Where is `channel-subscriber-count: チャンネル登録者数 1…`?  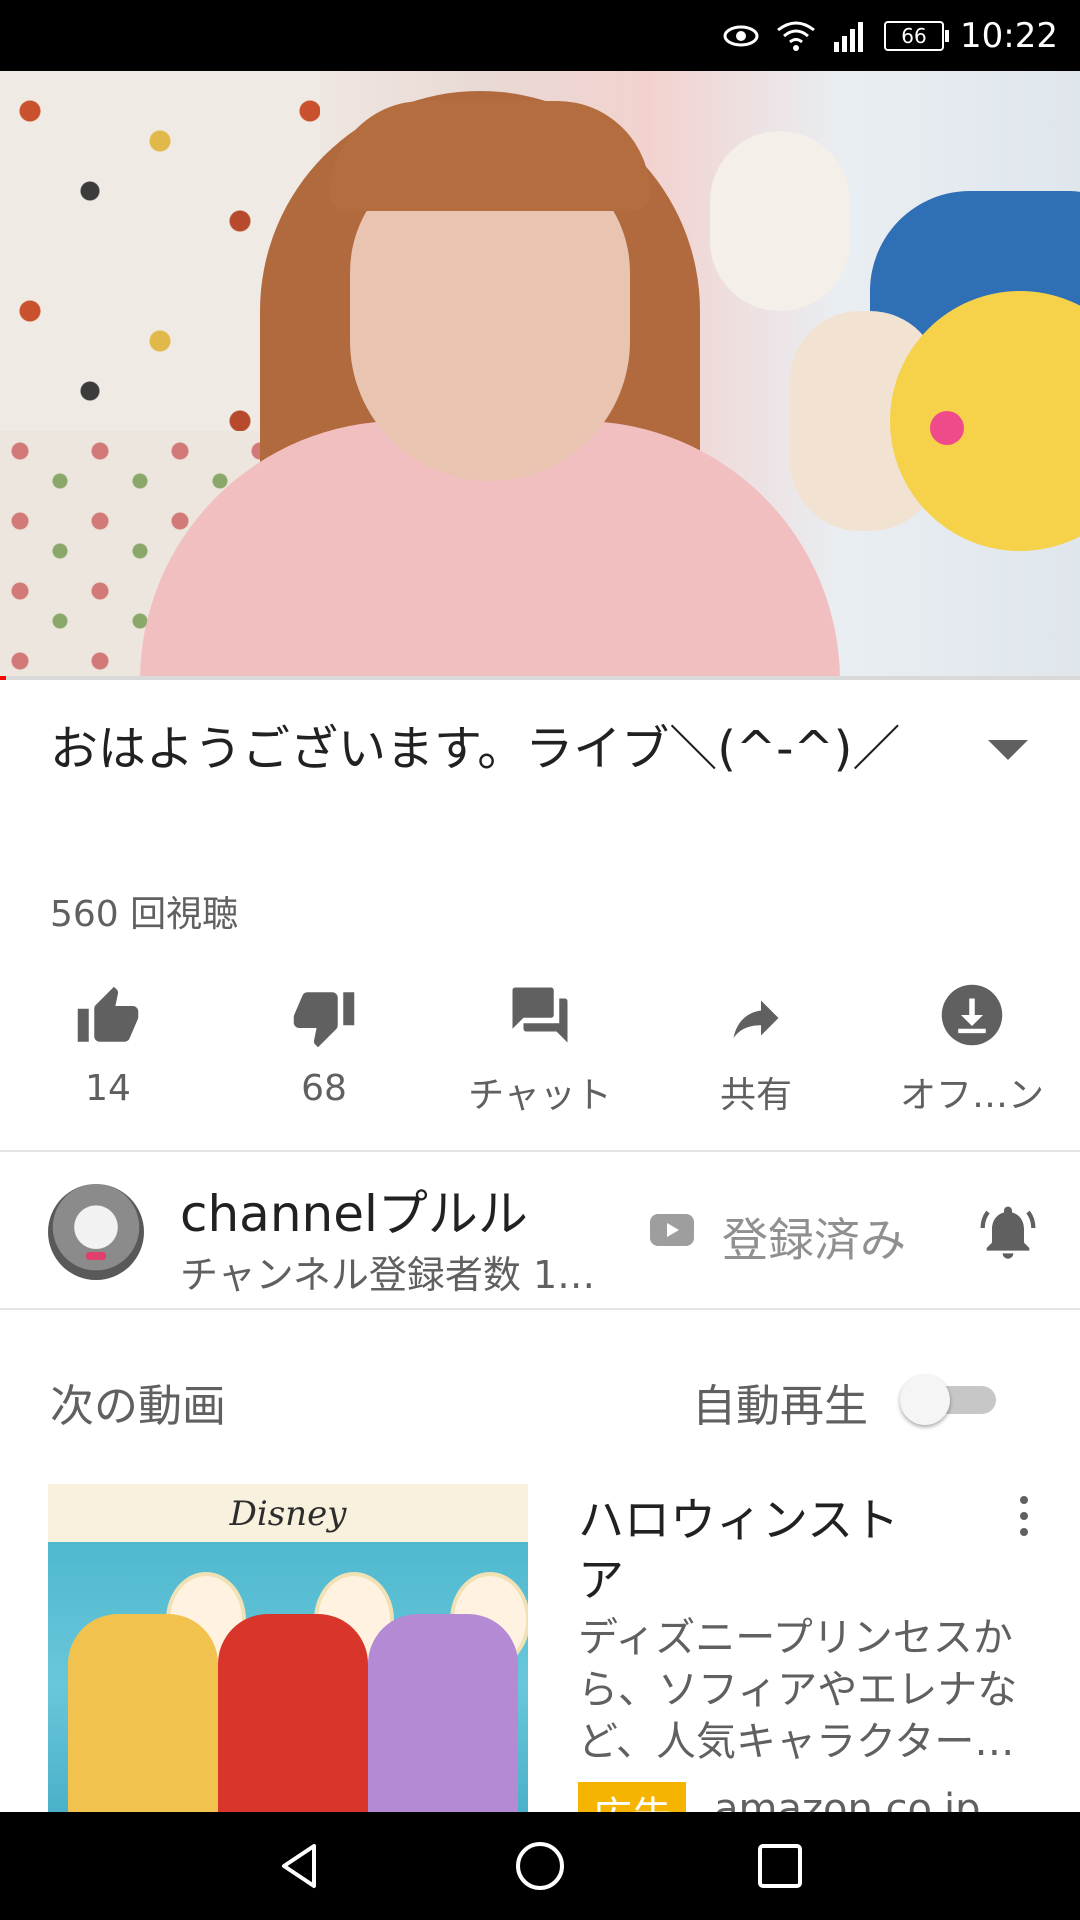
channel-subscriber-count: チャンネル登録者数 1… is located at coordinates (388, 1275).